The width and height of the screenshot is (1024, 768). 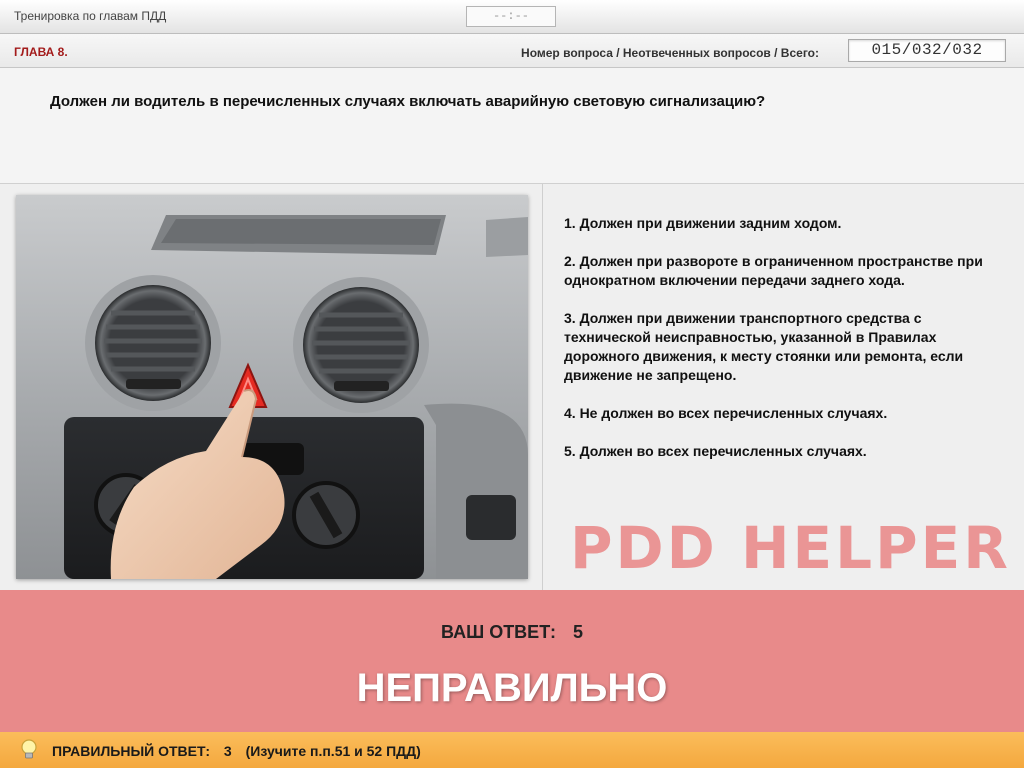 What do you see at coordinates (927, 50) in the screenshot?
I see `question-counter: 015/032/032` at bounding box center [927, 50].